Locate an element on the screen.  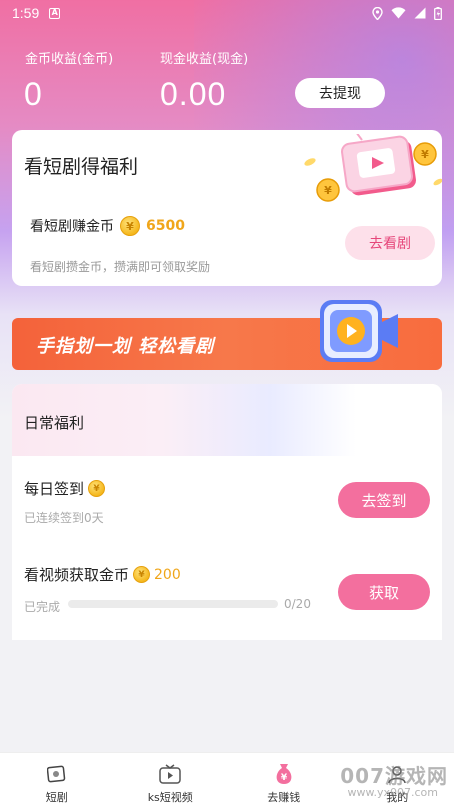
daily-rewards-title: 日常福利 is located at coordinates (54, 423).